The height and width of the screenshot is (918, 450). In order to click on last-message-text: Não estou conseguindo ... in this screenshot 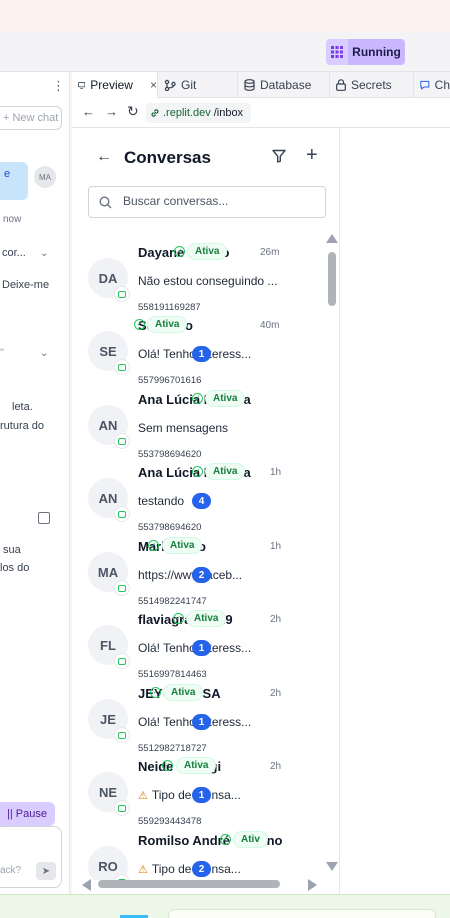, I will do `click(208, 281)`.